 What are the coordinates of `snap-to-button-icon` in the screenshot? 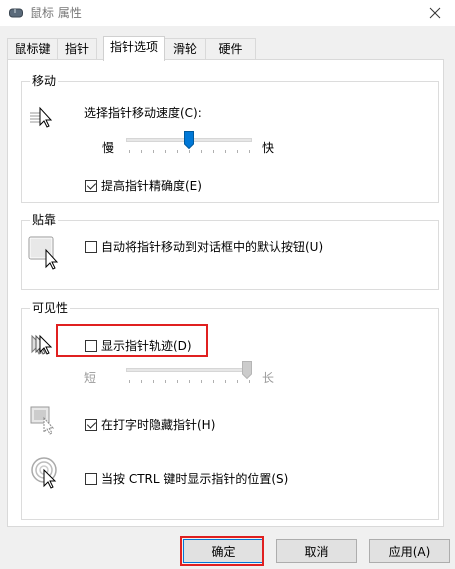 It's located at (43, 253).